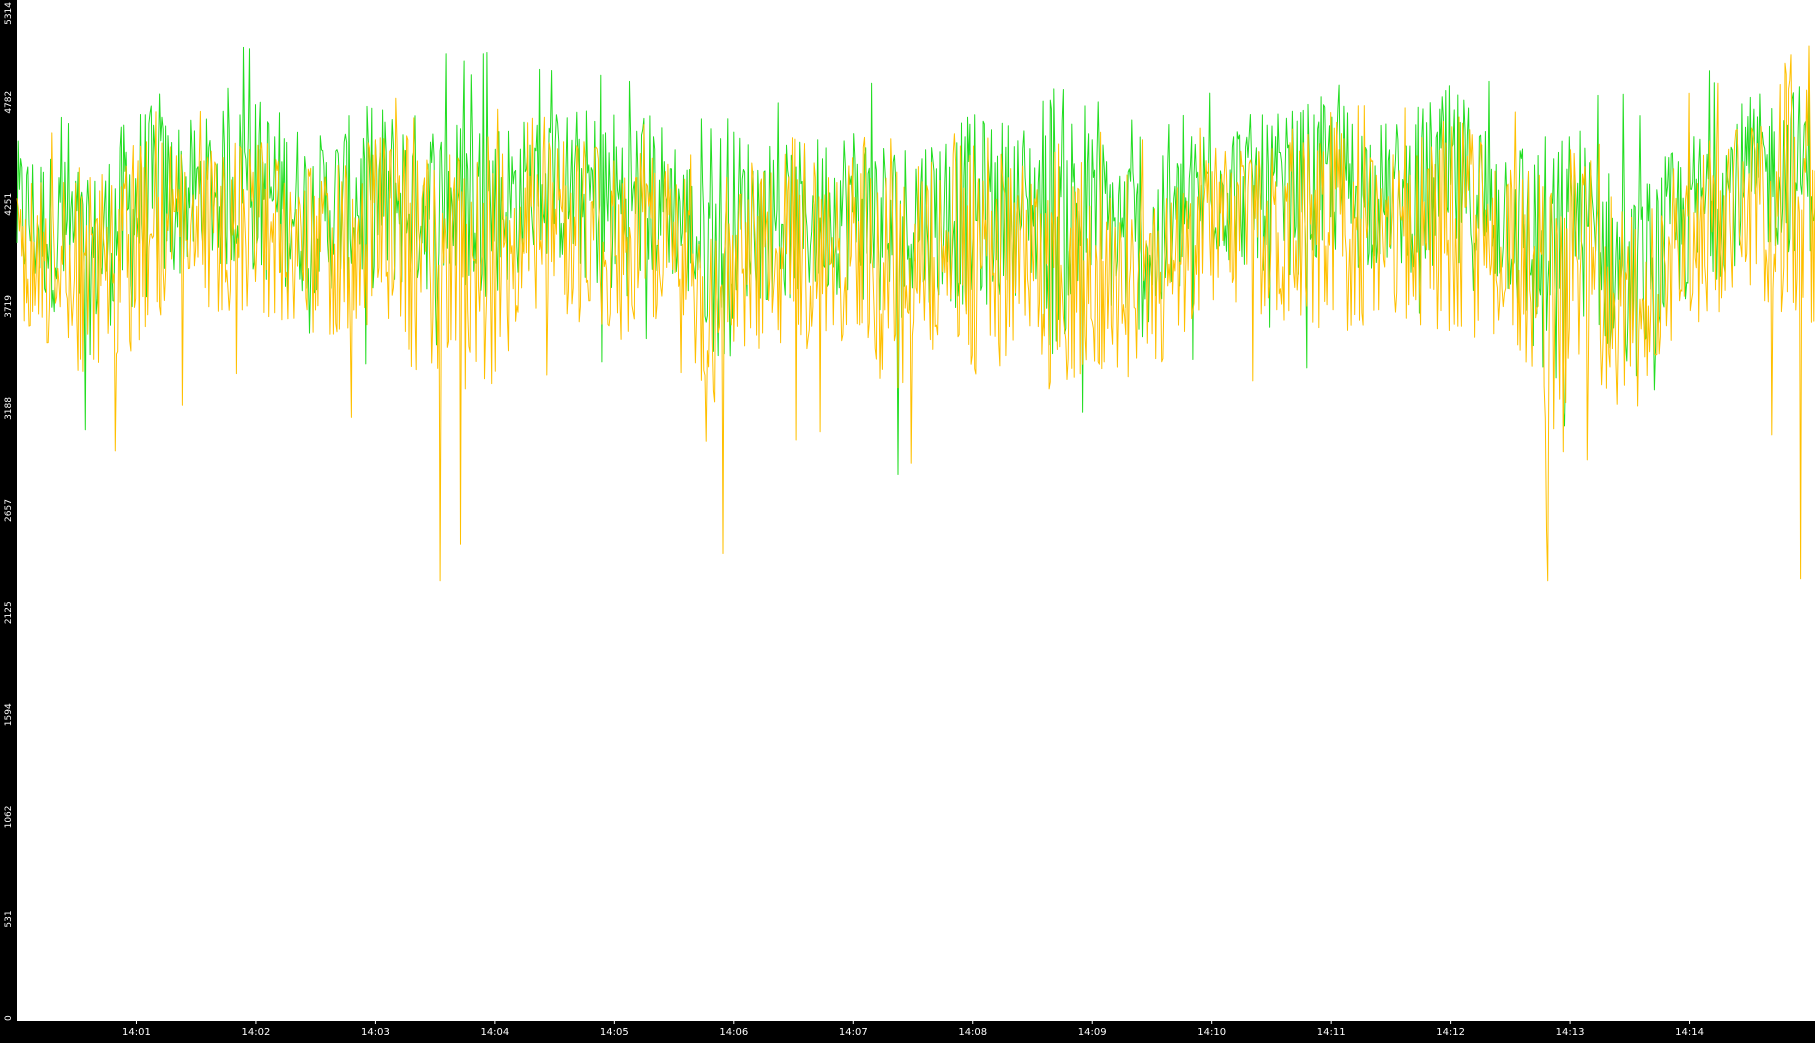 This screenshot has height=1043, width=1815. Describe the element at coordinates (136, 1032) in the screenshot. I see `x-tick-label: 14:01` at that location.